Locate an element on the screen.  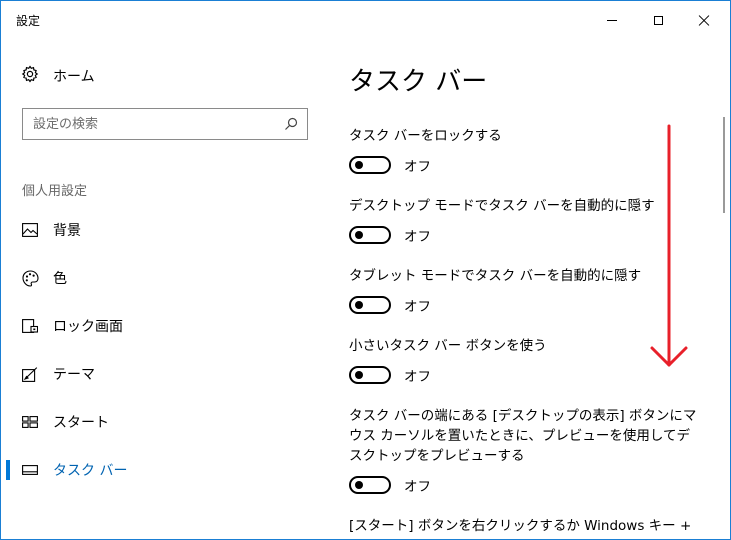
start-icon is located at coordinates (30, 422).